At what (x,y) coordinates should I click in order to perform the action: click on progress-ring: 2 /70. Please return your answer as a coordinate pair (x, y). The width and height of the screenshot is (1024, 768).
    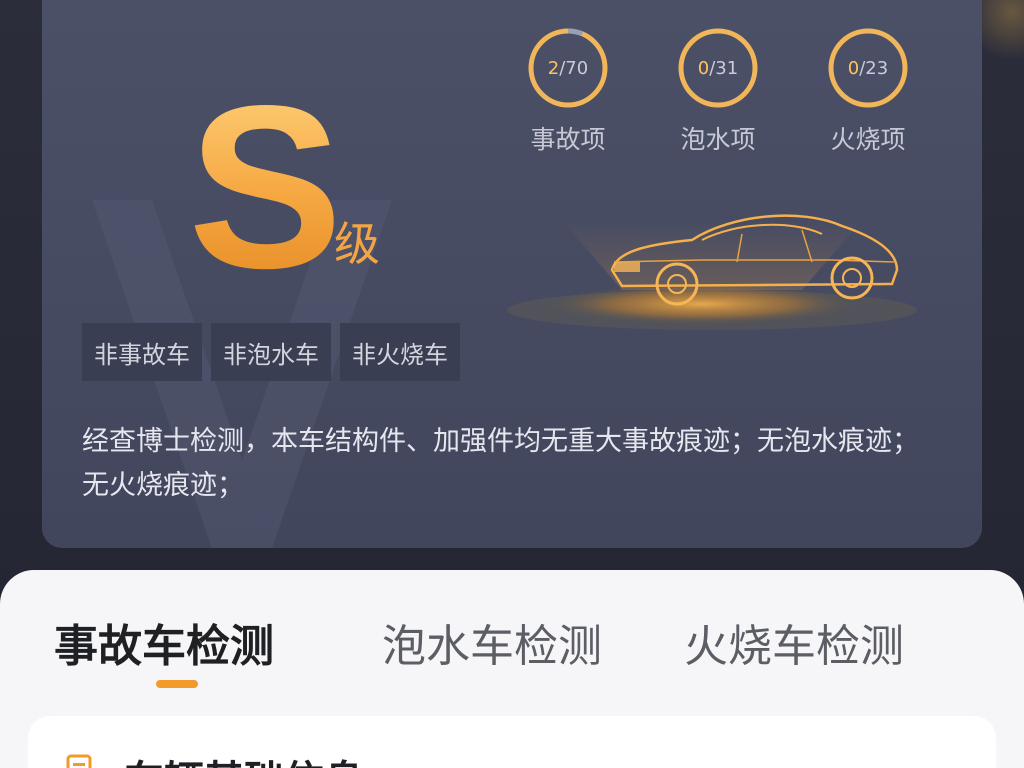
    Looking at the image, I should click on (568, 68).